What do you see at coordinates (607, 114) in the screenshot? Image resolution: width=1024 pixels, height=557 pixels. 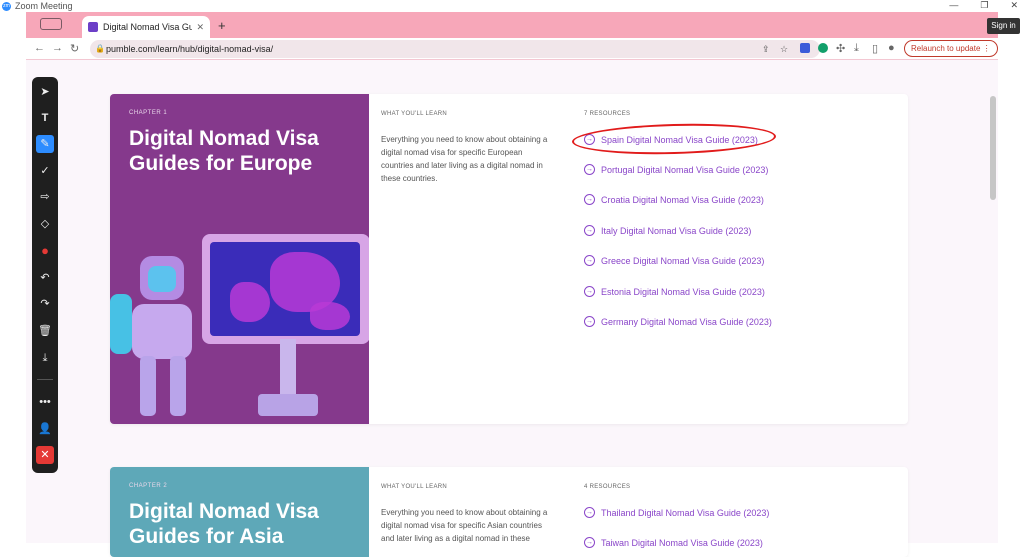 I see `resources-heading: 7 RESOURCES` at bounding box center [607, 114].